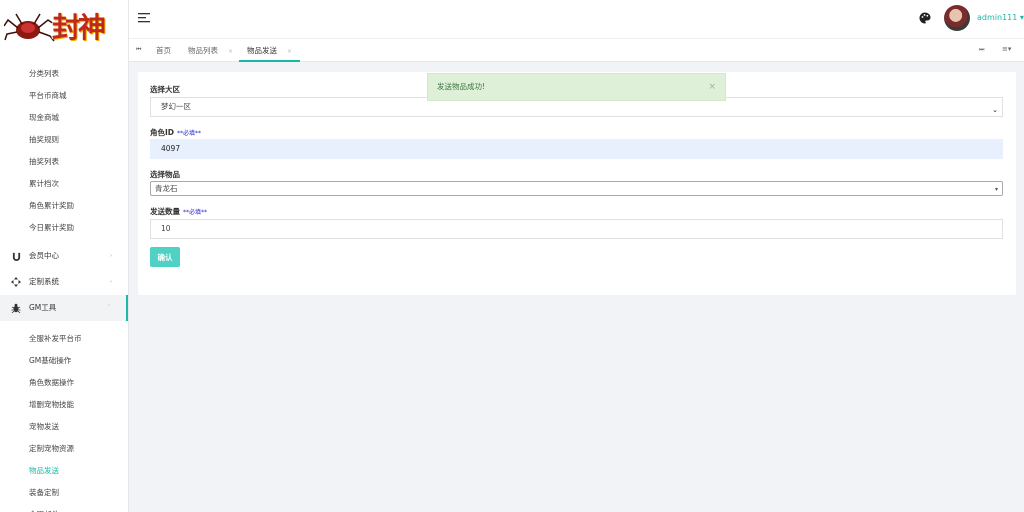  I want to click on tab-home: 首页, so click(163, 50).